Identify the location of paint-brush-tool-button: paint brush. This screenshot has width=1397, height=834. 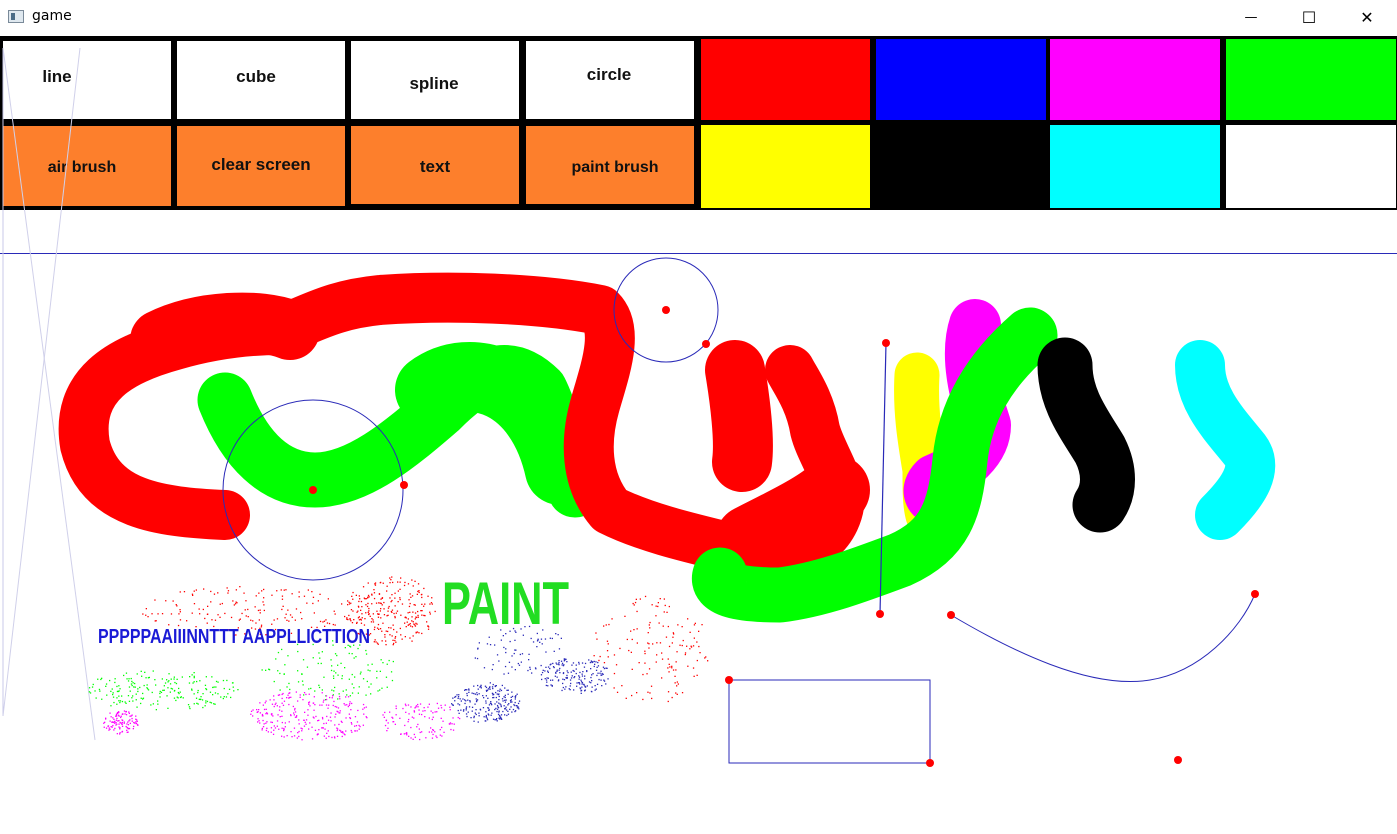
(610, 165).